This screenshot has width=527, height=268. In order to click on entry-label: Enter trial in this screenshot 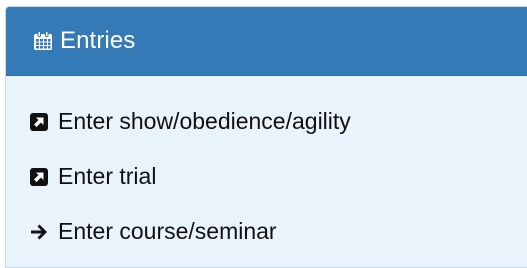, I will do `click(107, 176)`.